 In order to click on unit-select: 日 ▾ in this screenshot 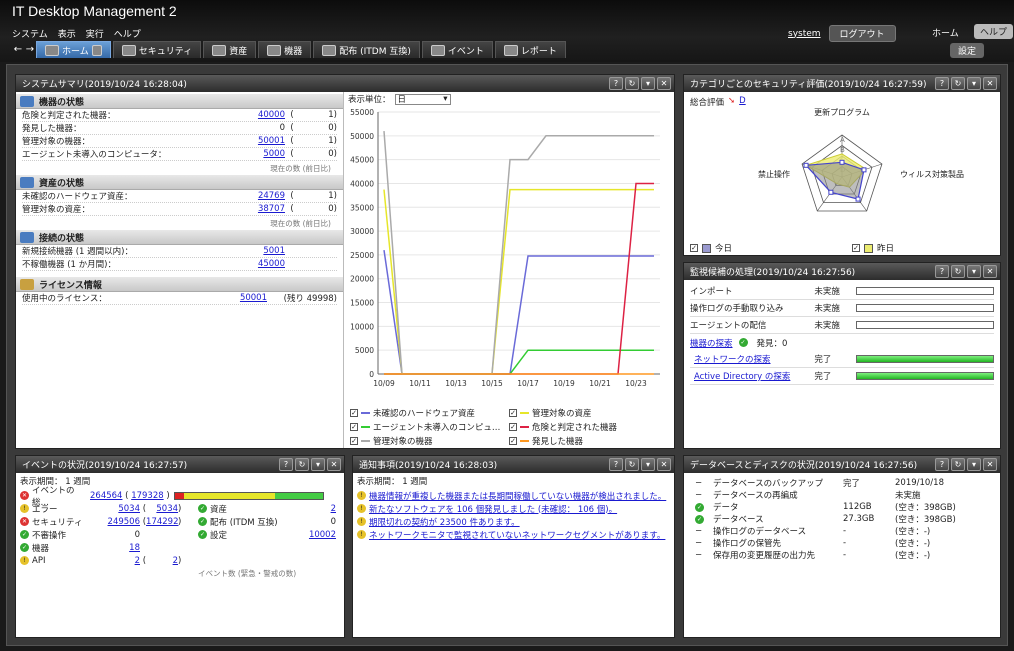, I will do `click(422, 99)`.